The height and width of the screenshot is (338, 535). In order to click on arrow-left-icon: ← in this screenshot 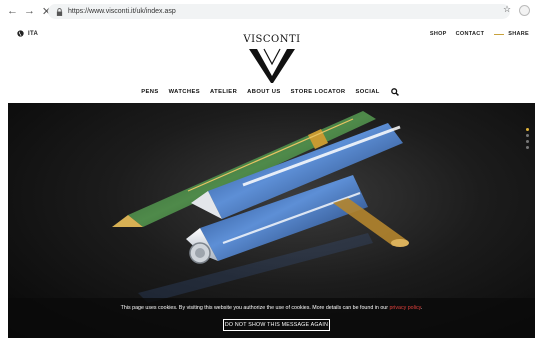, I will do `click(12, 11)`.